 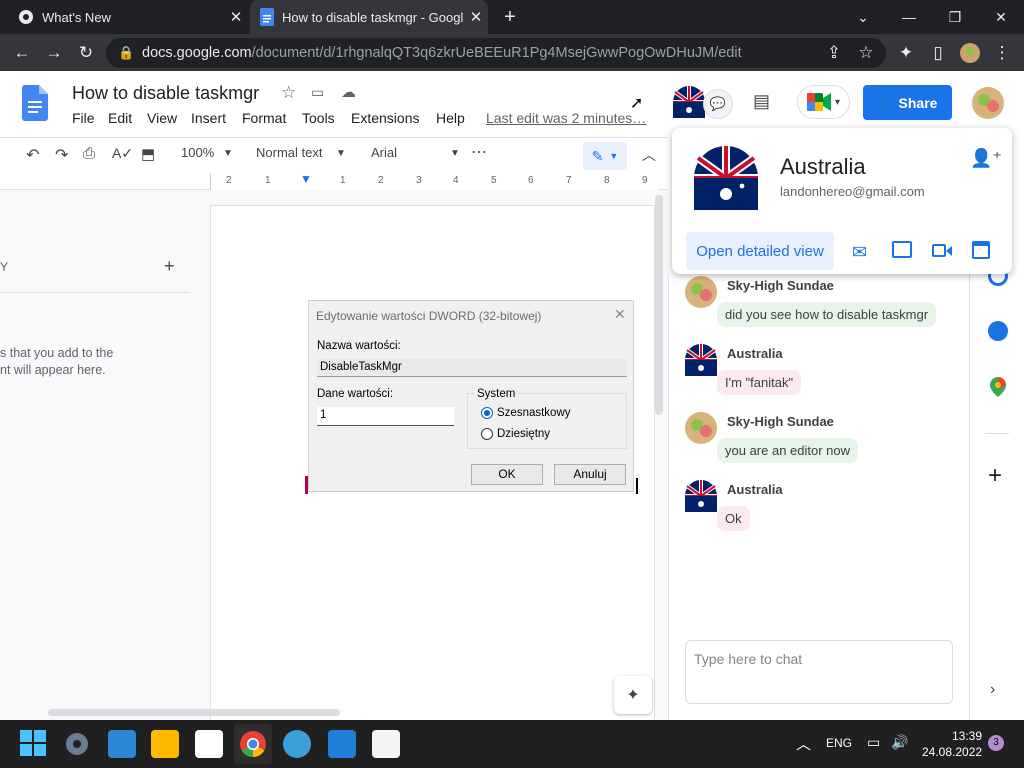 I want to click on menu-help: Help, so click(x=450, y=118).